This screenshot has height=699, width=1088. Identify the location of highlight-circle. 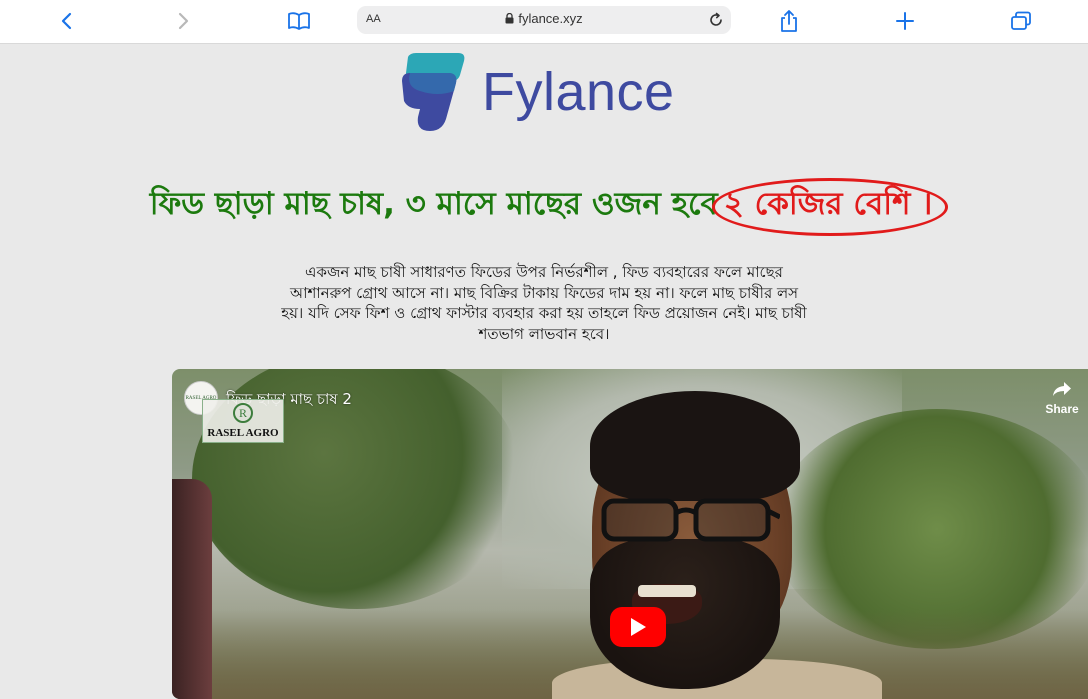
(830, 207).